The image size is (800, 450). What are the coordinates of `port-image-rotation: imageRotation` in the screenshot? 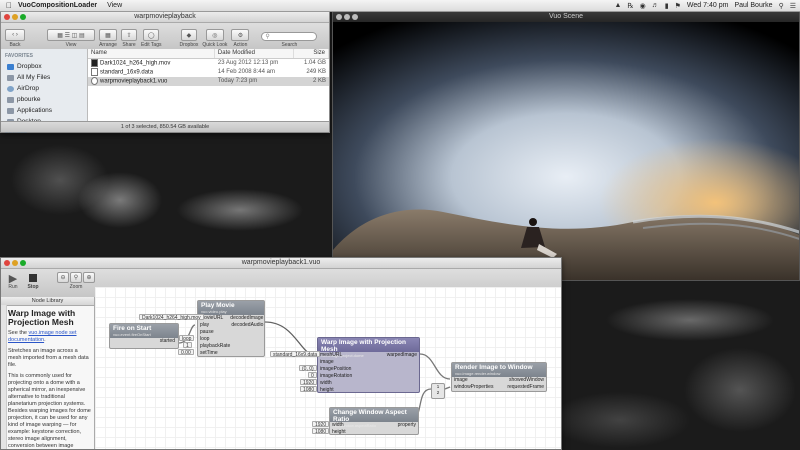 It's located at (336, 376).